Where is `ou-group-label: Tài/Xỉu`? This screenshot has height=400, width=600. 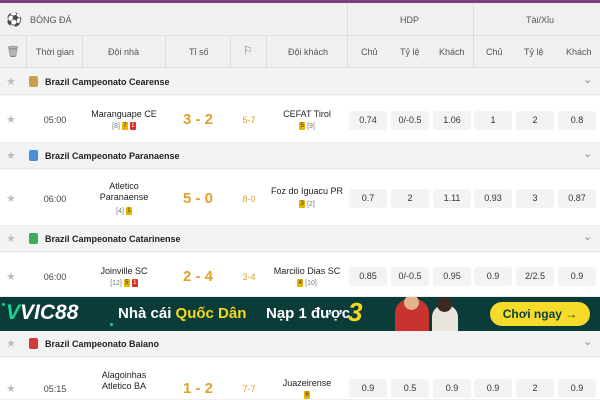 ou-group-label: Tài/Xỉu is located at coordinates (540, 20).